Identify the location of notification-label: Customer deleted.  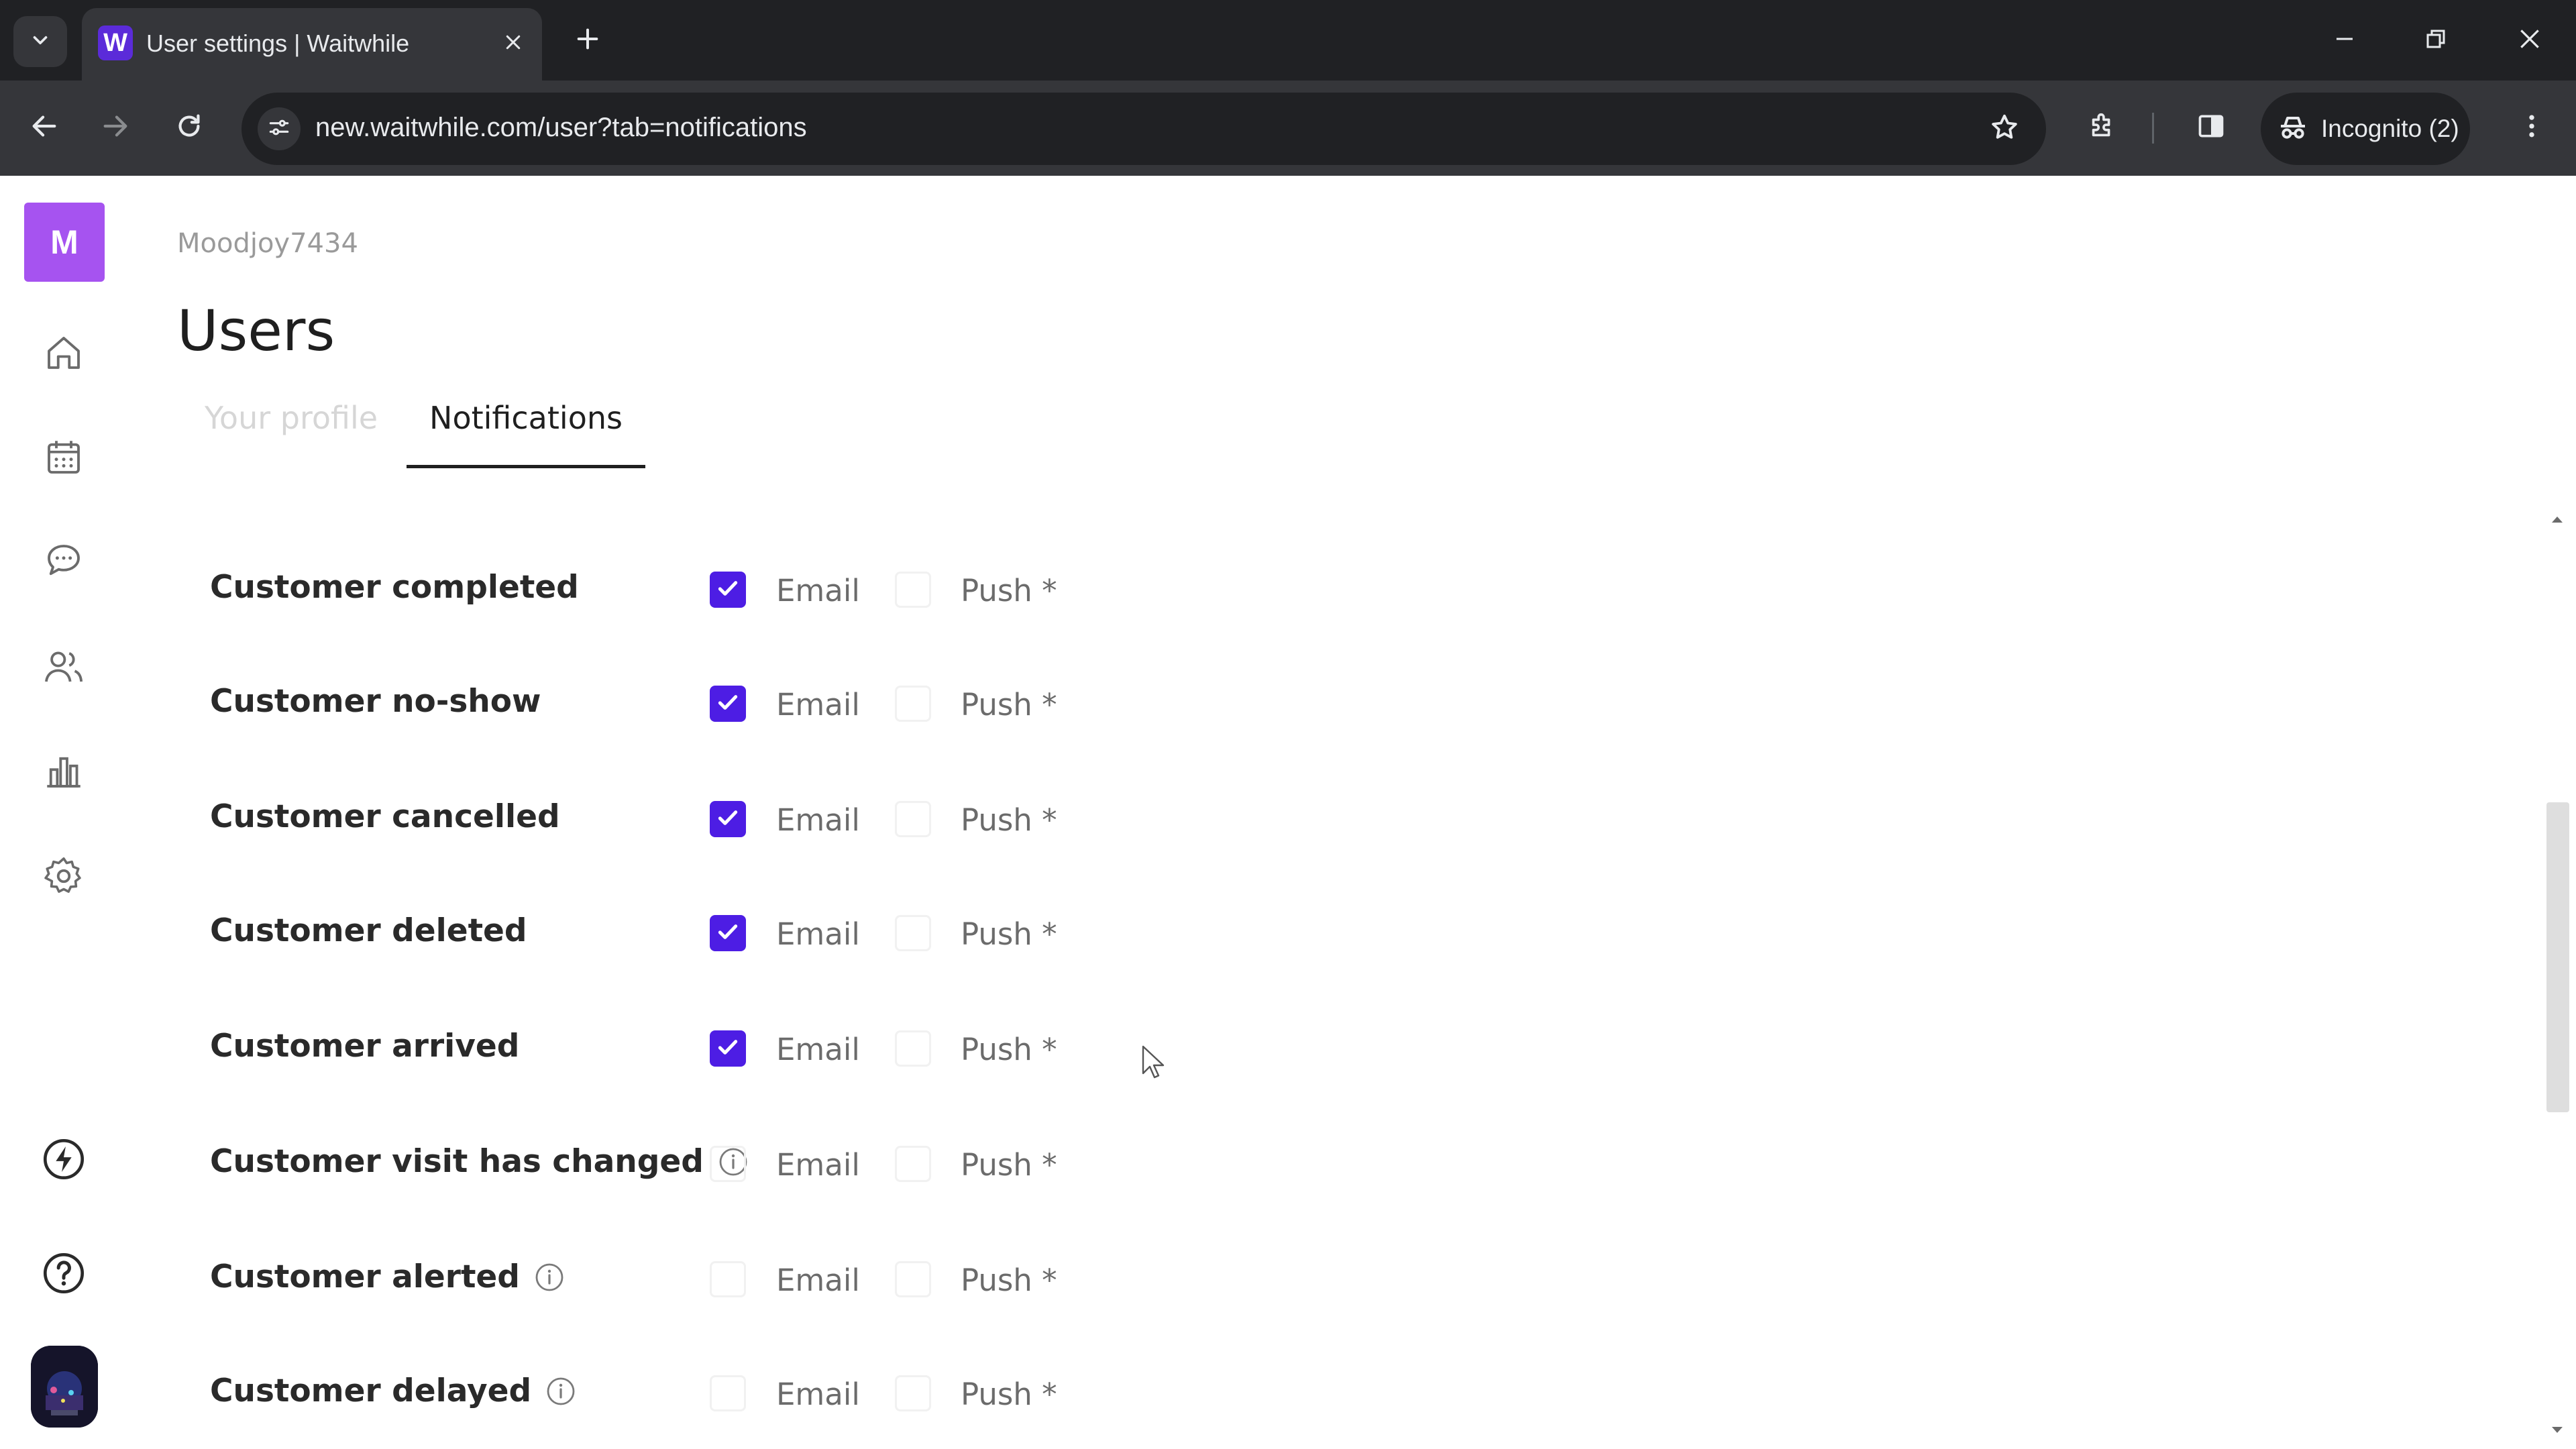
(368, 930).